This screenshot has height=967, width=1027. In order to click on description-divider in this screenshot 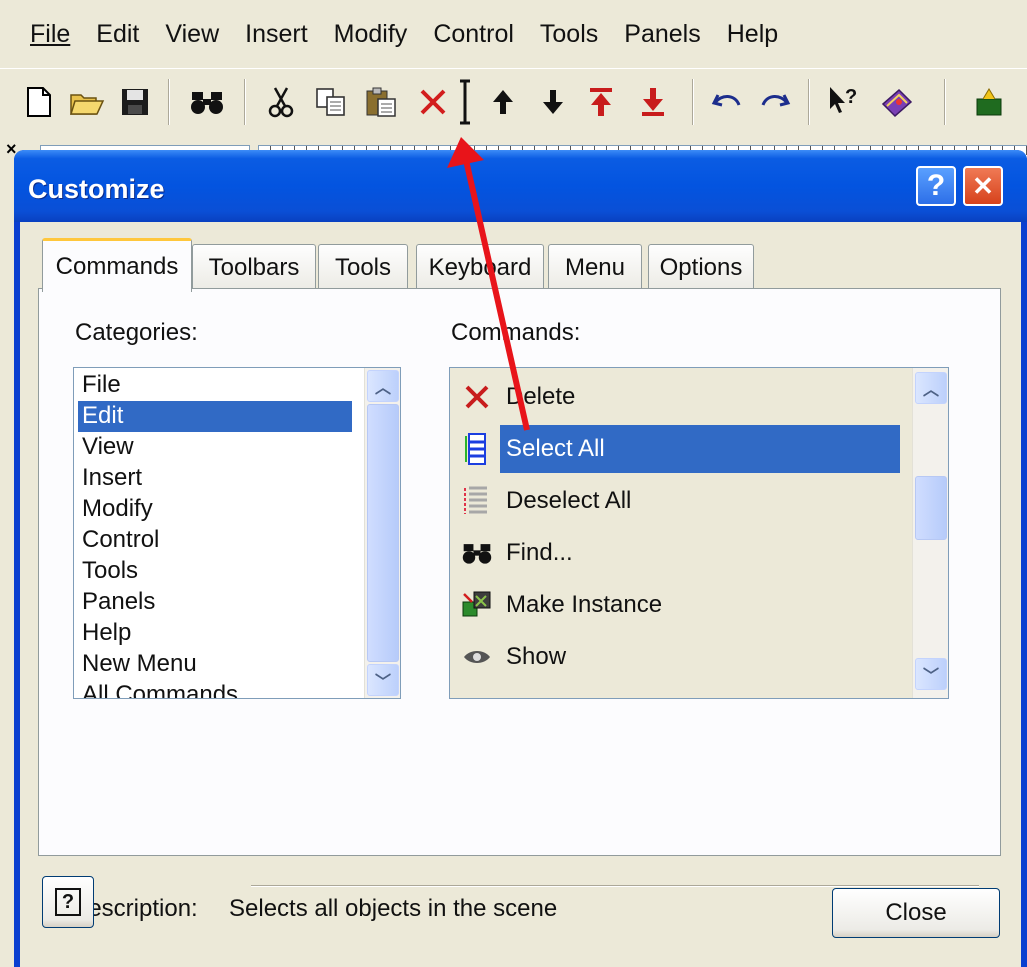, I will do `click(615, 886)`.